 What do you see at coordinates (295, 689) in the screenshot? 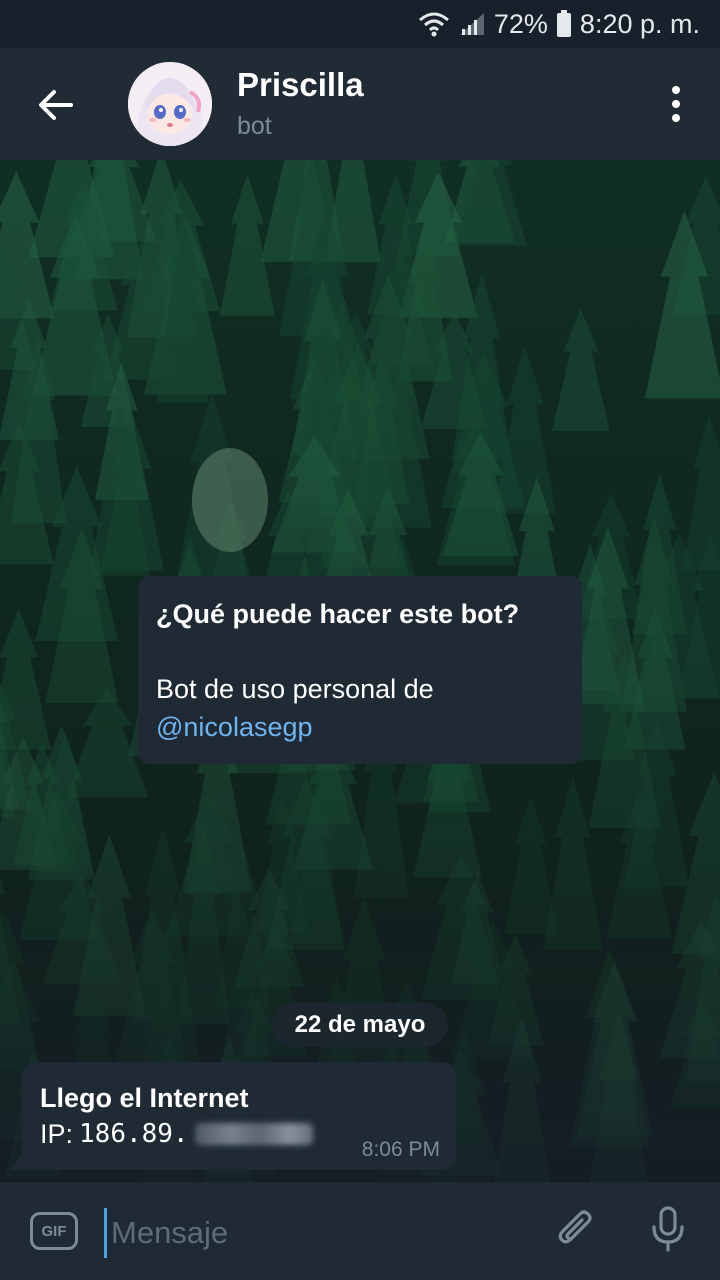
I see `bot-info-description: Bot de uso personal de` at bounding box center [295, 689].